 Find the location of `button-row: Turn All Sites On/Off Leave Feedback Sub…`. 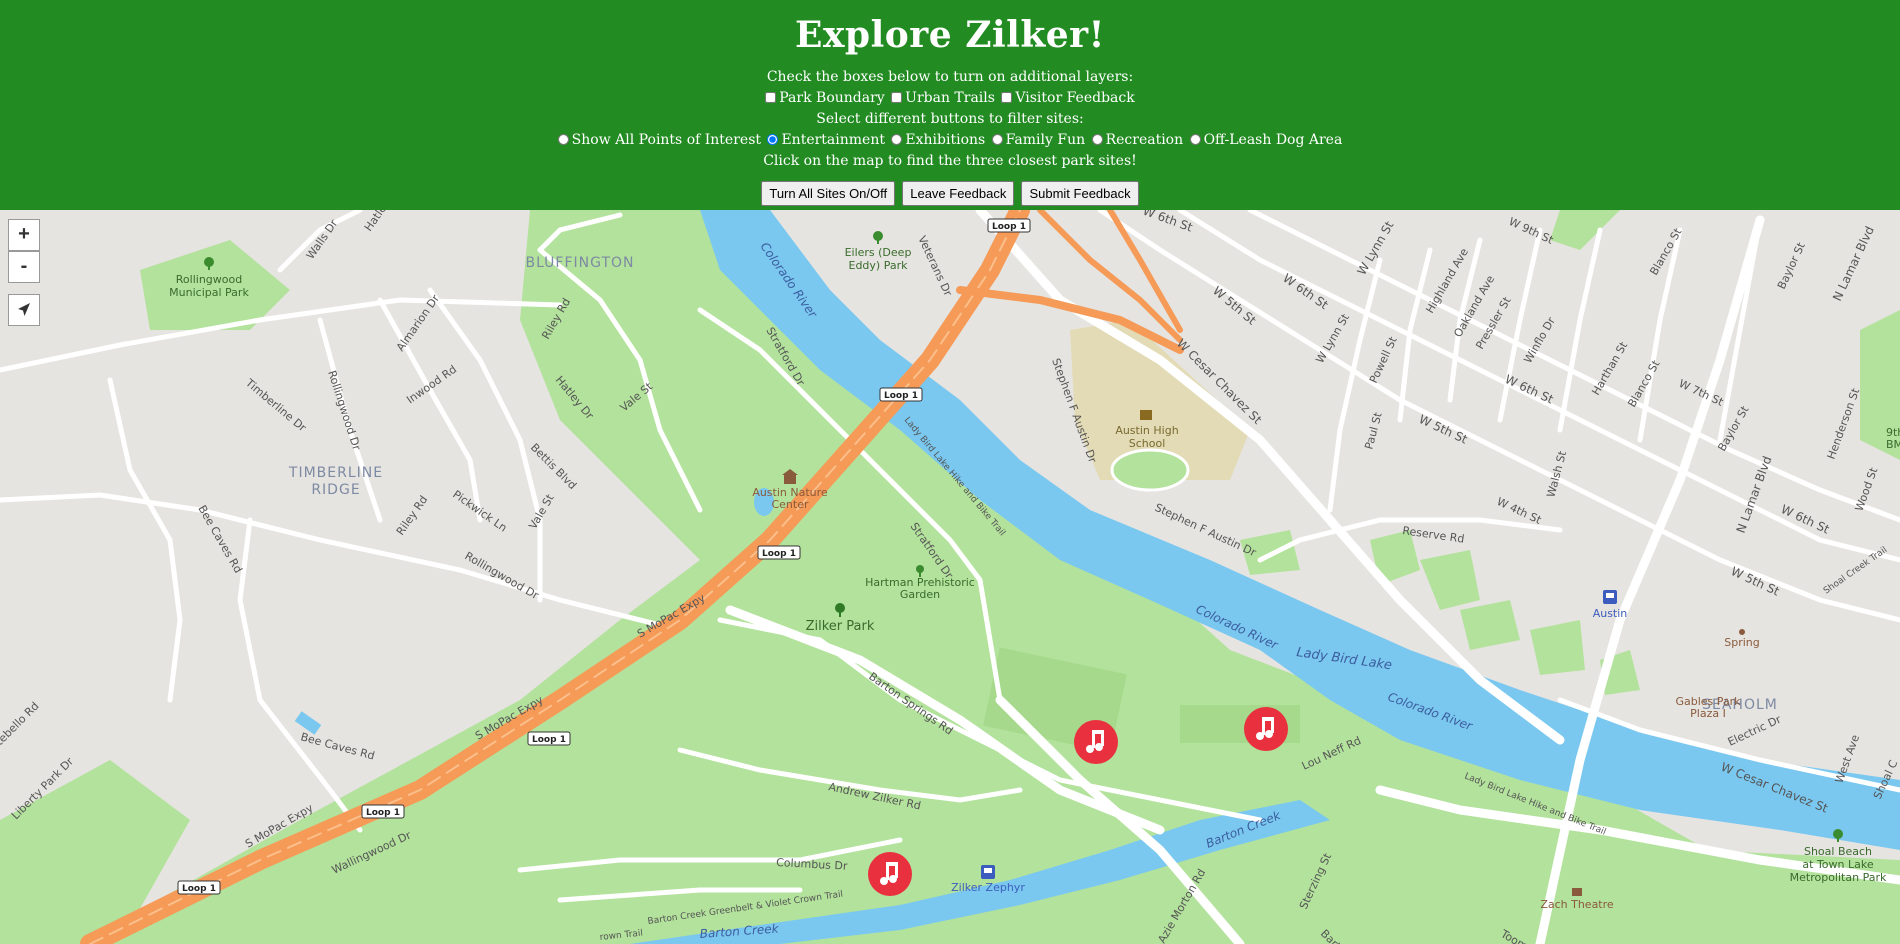

button-row: Turn All Sites On/Off Leave Feedback Sub… is located at coordinates (950, 193).